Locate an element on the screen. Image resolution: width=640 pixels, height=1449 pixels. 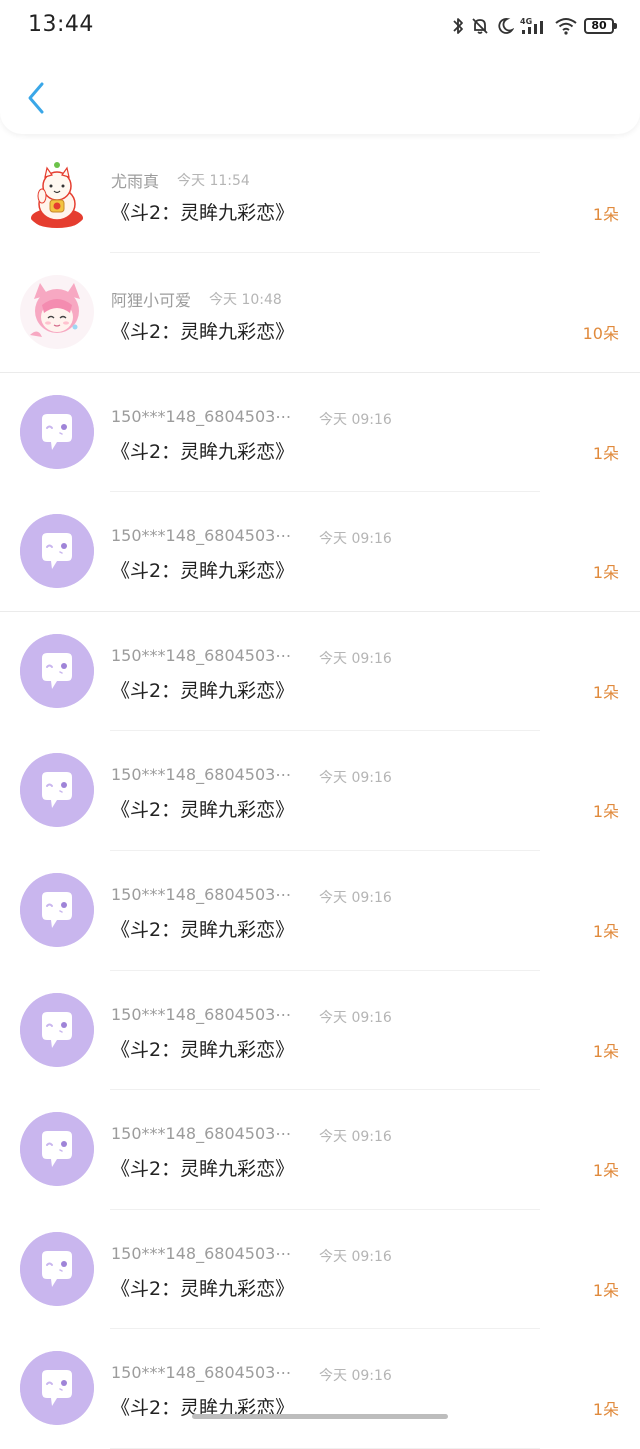
sender-info: 阿狸小可爱 今天 10:48 is located at coordinates (196, 299).